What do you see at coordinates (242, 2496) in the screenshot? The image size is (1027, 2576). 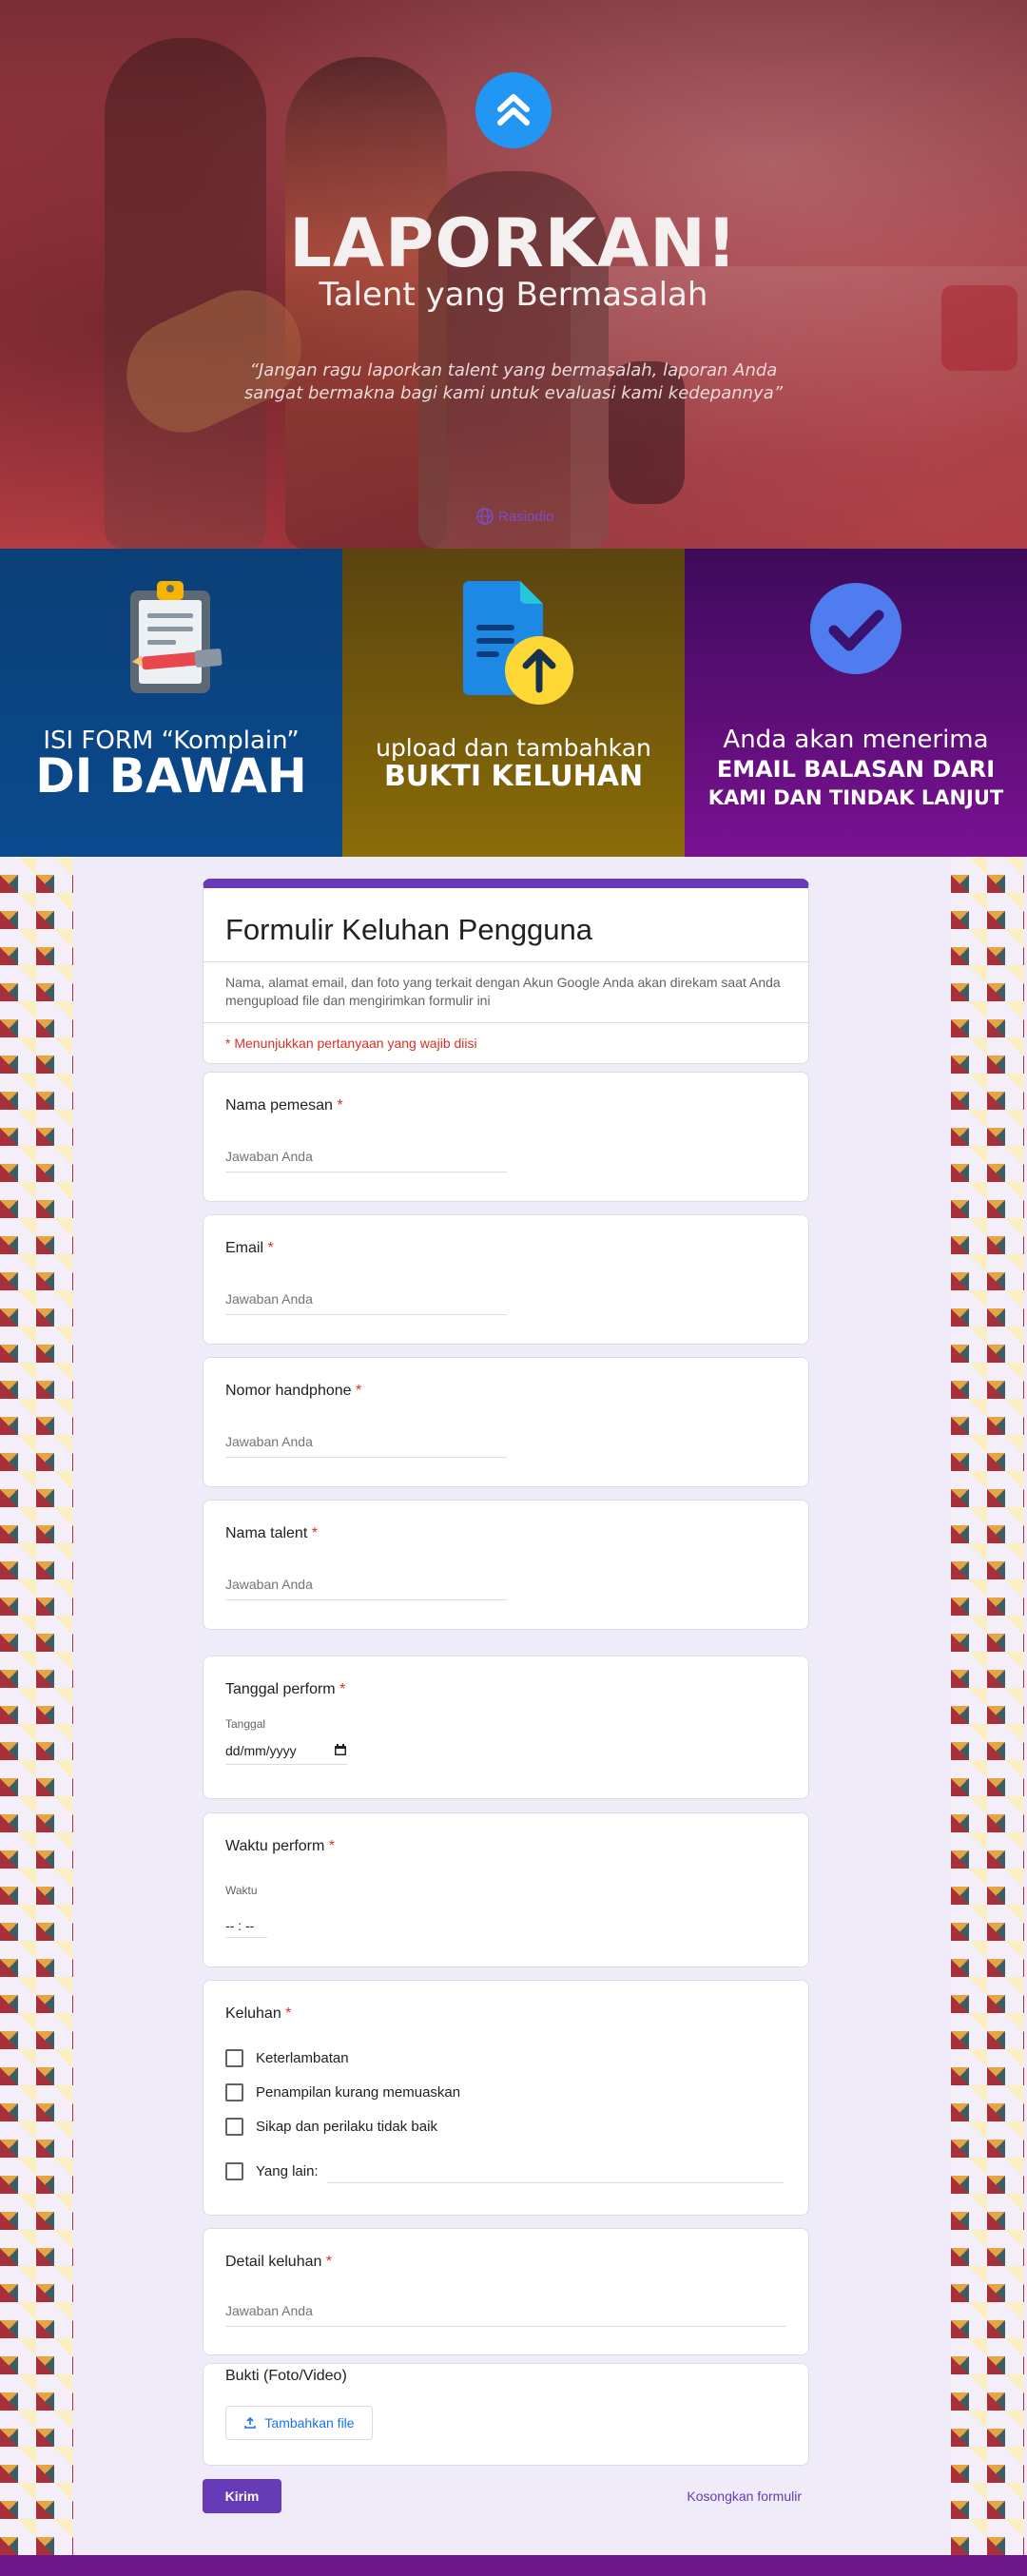 I see `submit-button: Kirim` at bounding box center [242, 2496].